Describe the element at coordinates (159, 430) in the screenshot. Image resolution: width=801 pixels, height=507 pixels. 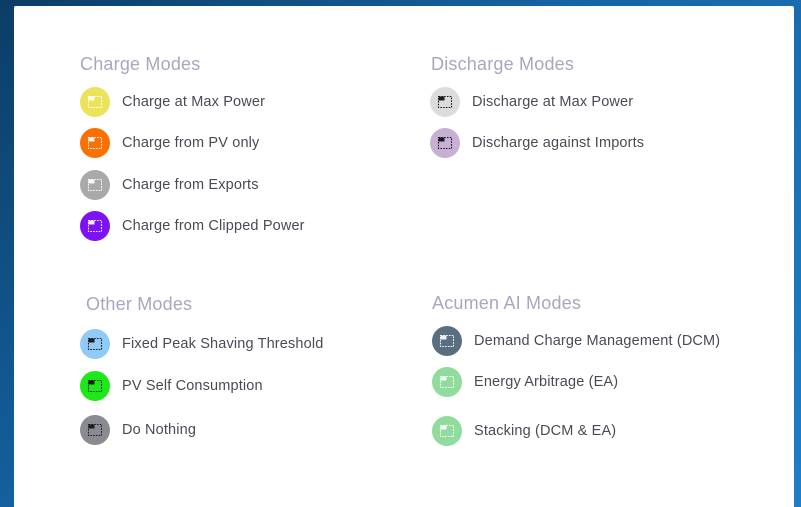
I see `mode-label: Do Nothing` at that location.